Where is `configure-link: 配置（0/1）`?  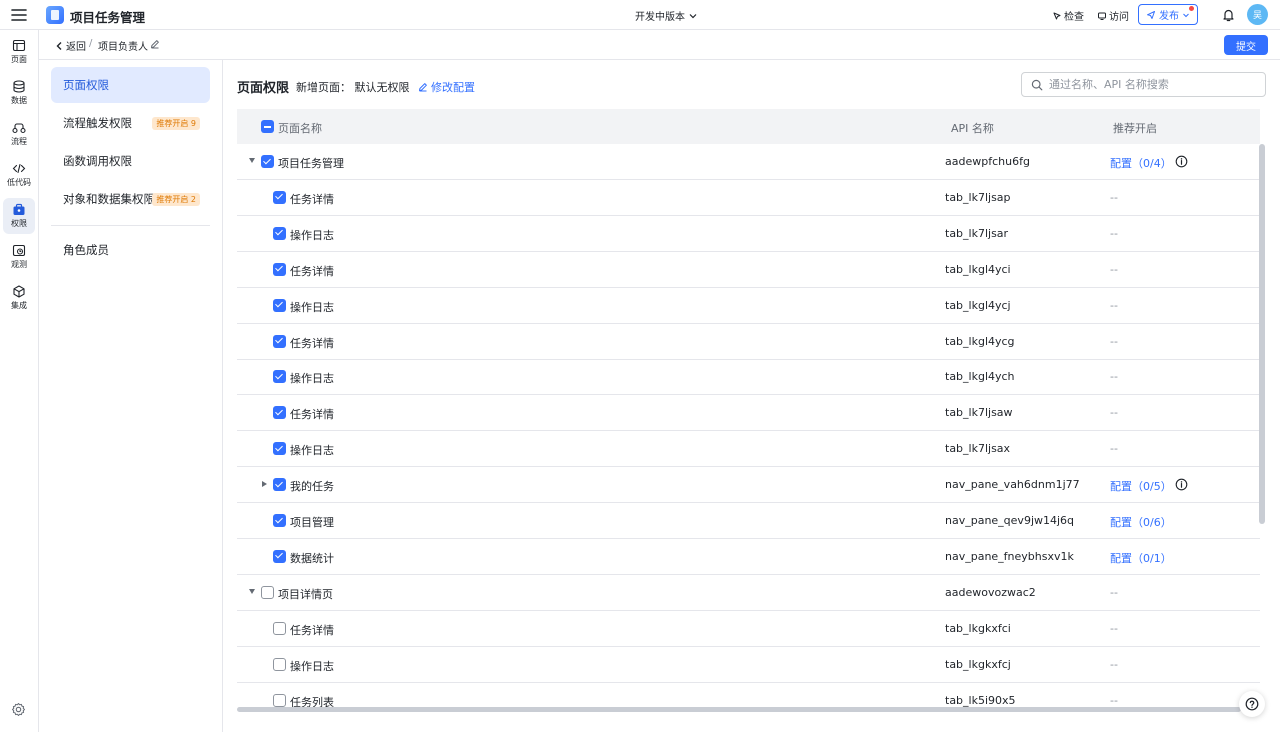
configure-link: 配置（0/1） is located at coordinates (1141, 558).